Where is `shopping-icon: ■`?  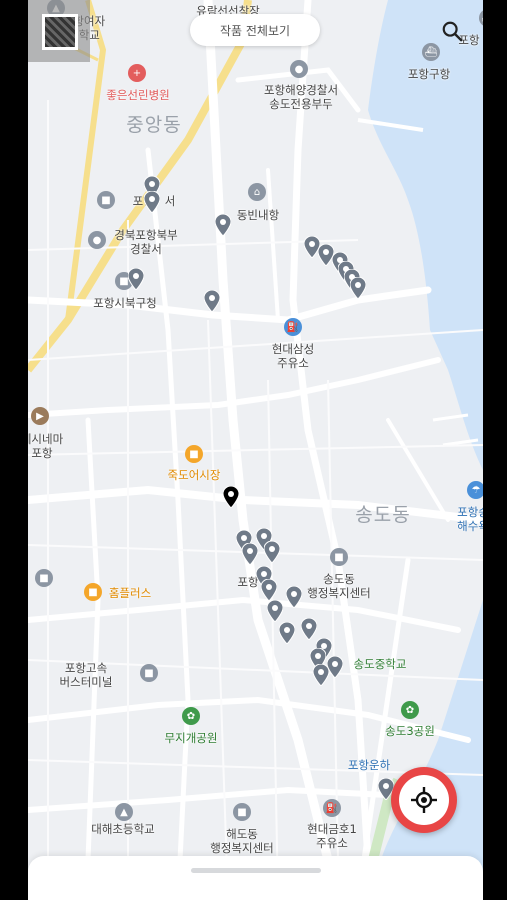 shopping-icon: ■ is located at coordinates (93, 592).